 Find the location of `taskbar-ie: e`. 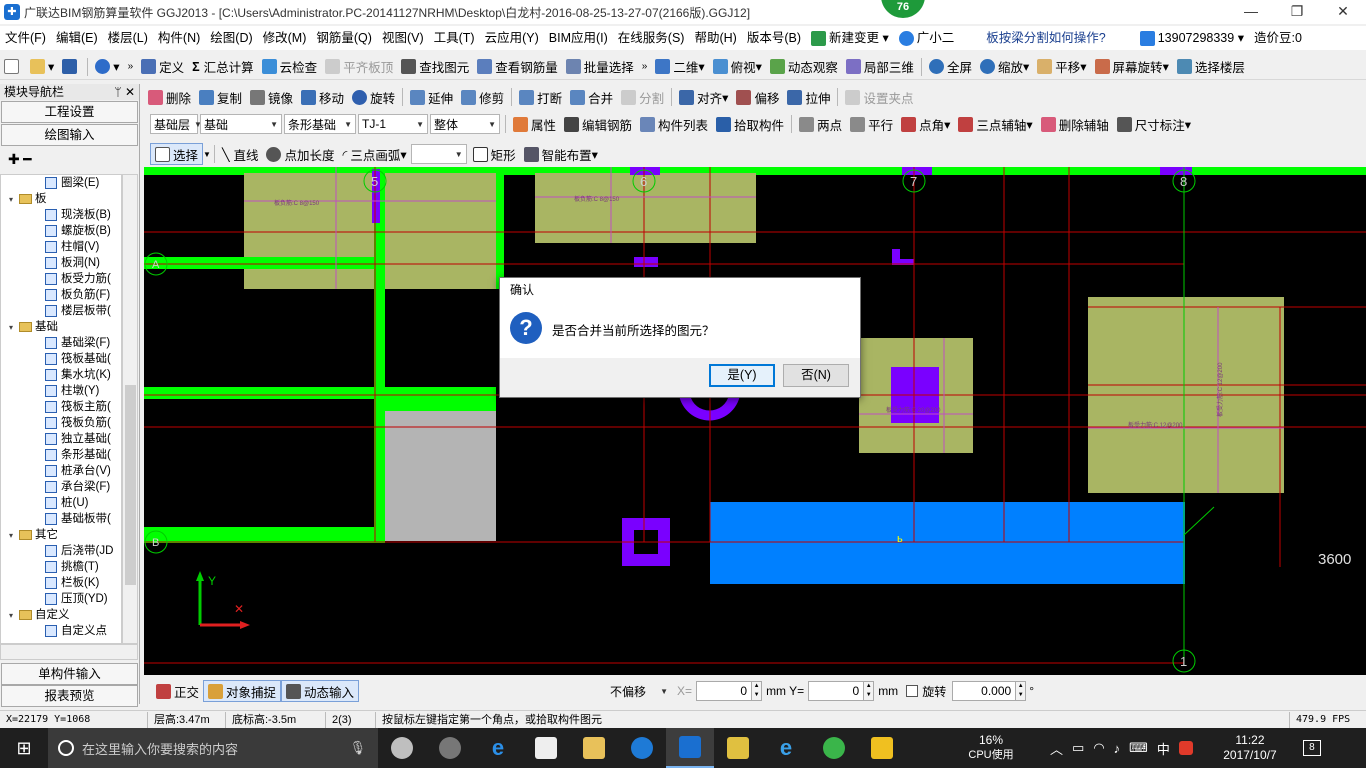

taskbar-ie: e is located at coordinates (786, 748).